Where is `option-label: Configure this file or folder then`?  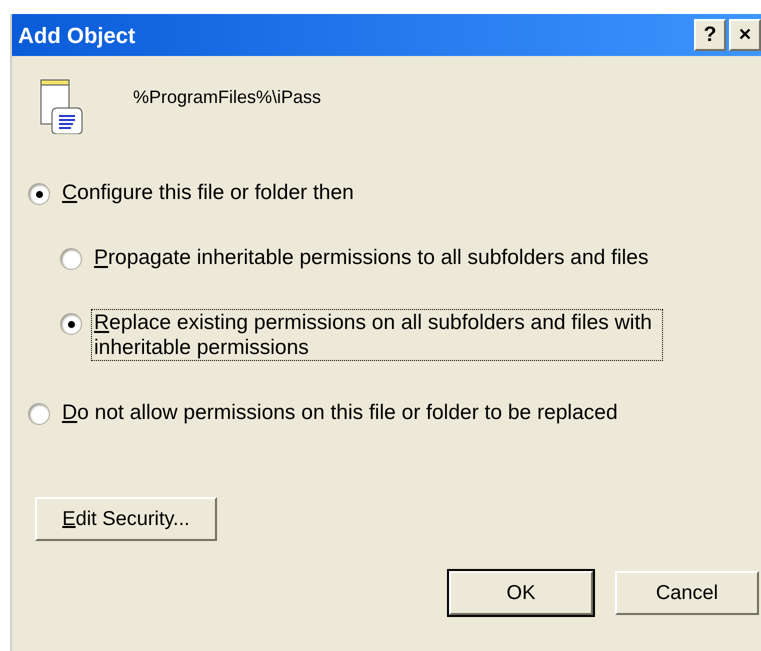
option-label: Configure this file or folder then is located at coordinates (208, 192).